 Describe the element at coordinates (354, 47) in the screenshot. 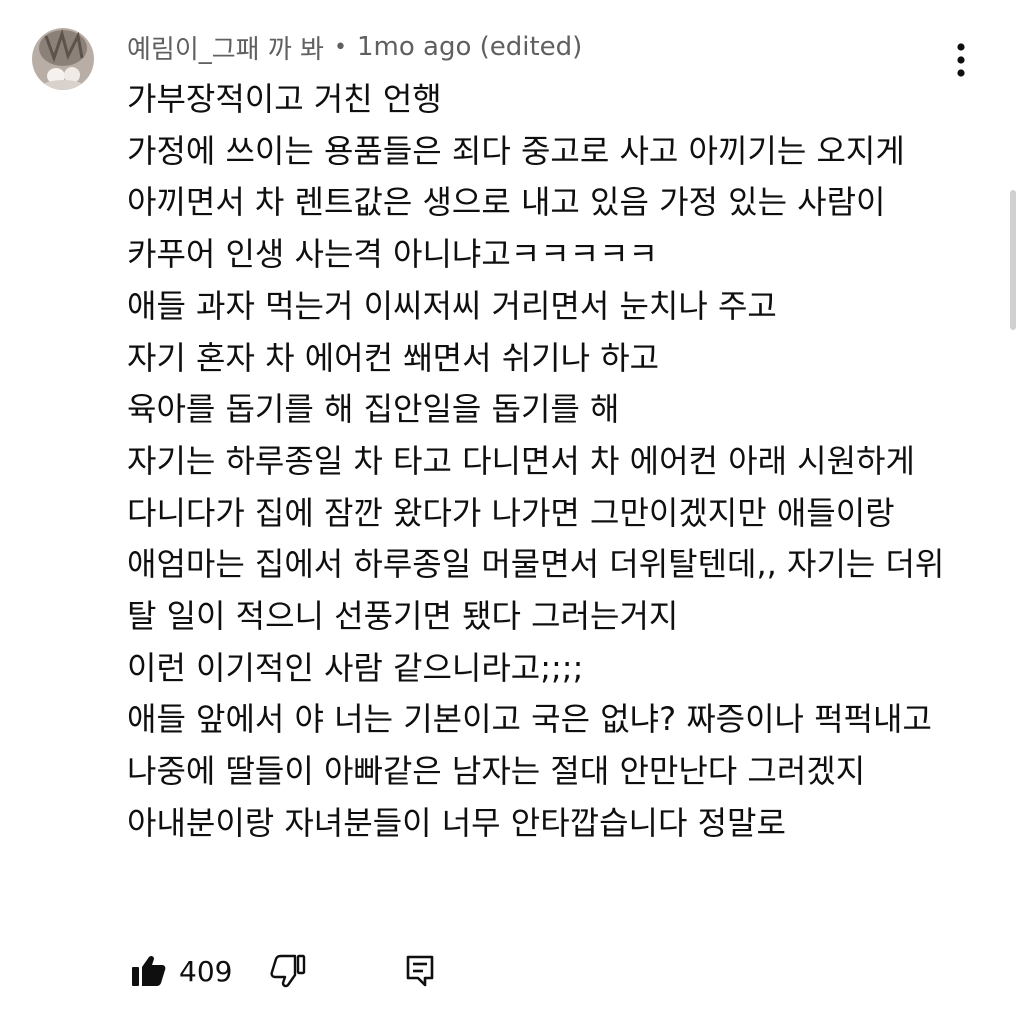

I see `comment-meta: 예림이_그패 까 봐 • 1mo ago (edited)` at that location.